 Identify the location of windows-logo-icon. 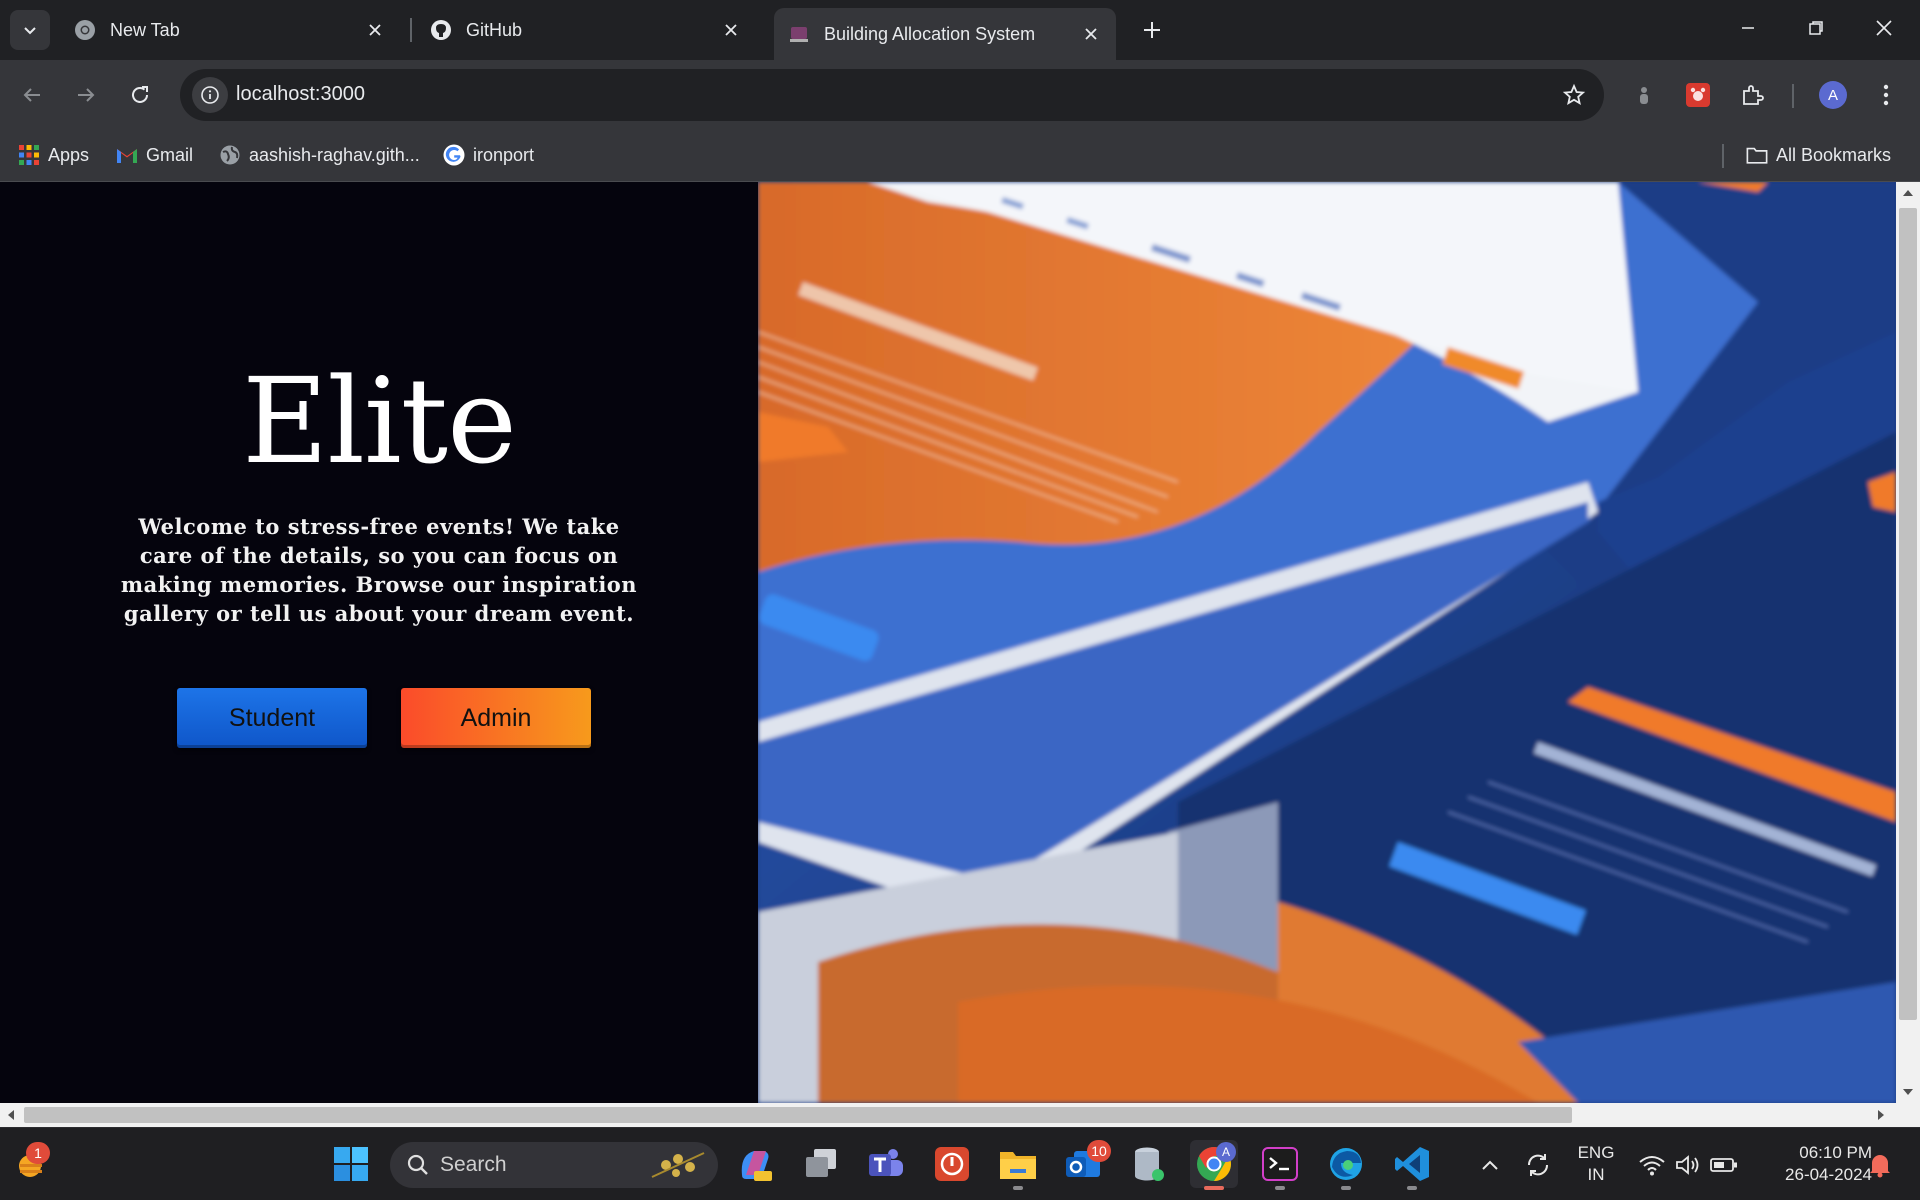
(351, 1164).